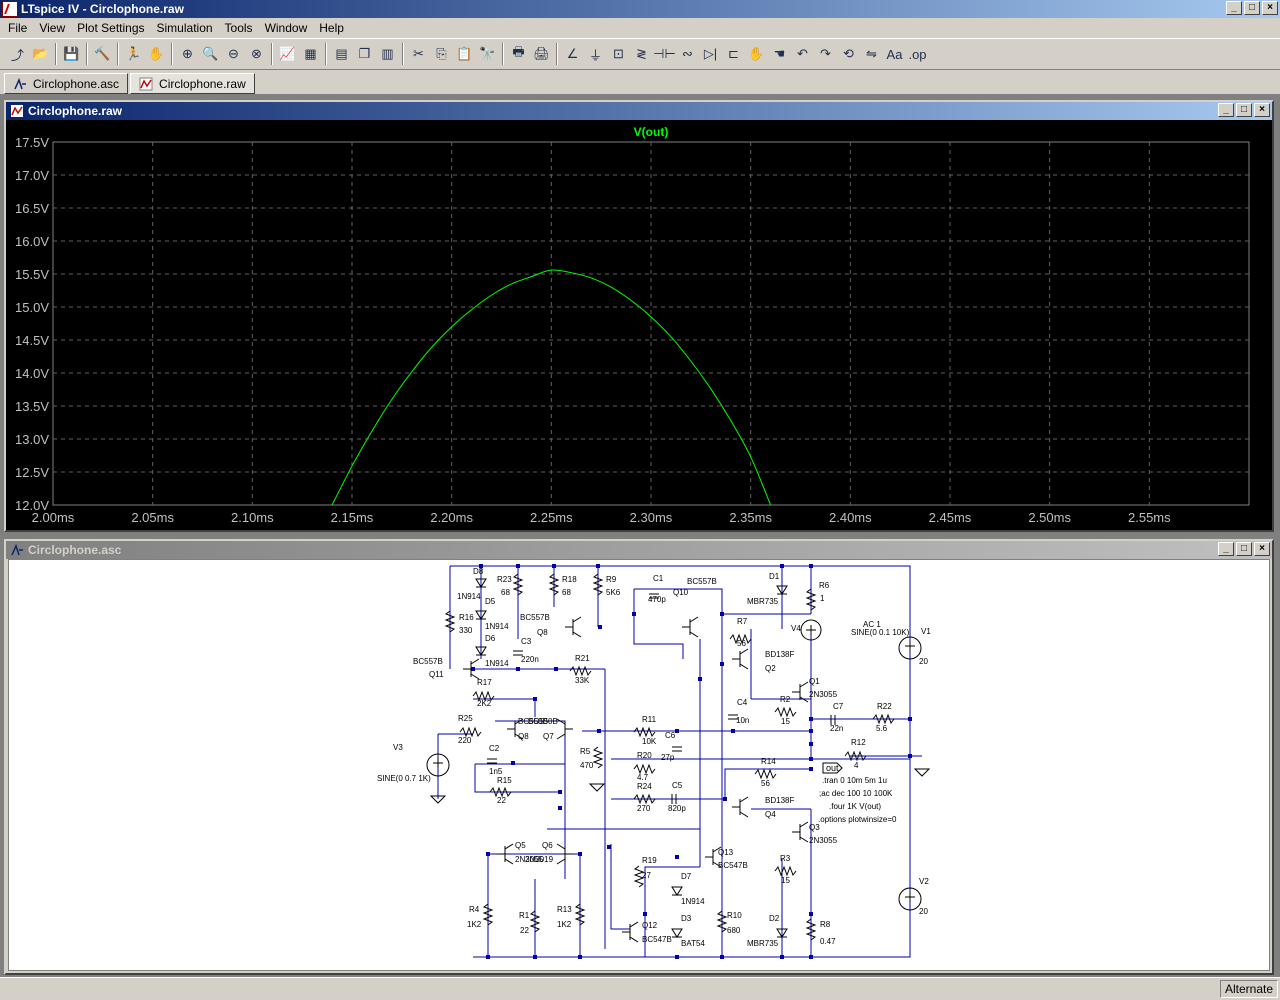 The width and height of the screenshot is (1280, 1000). What do you see at coordinates (832, 768) in the screenshot?
I see `net-label-out: out` at bounding box center [832, 768].